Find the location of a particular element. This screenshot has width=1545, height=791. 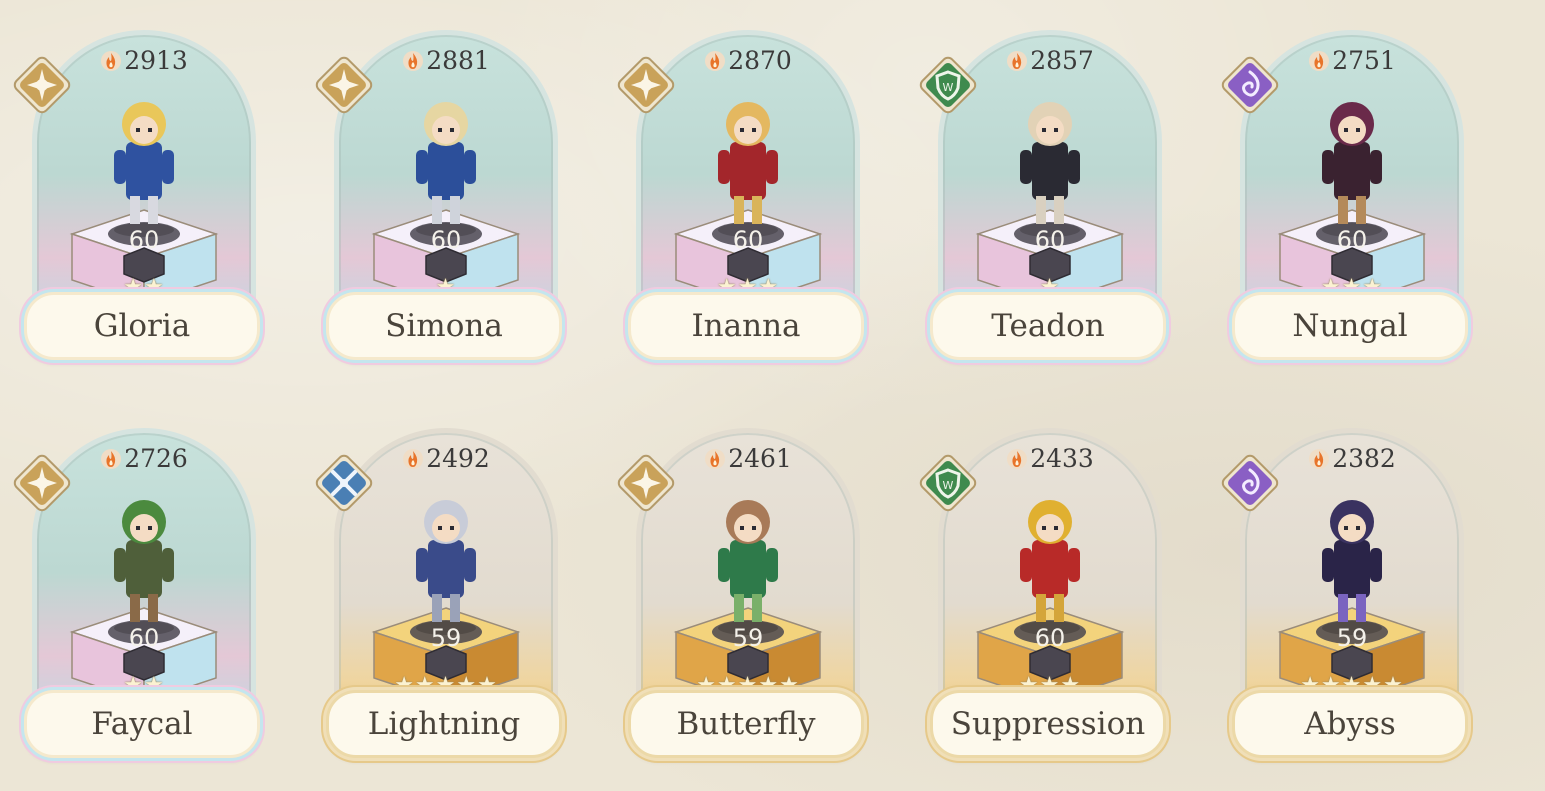

hero-name-plate: Butterfly is located at coordinates (746, 724).